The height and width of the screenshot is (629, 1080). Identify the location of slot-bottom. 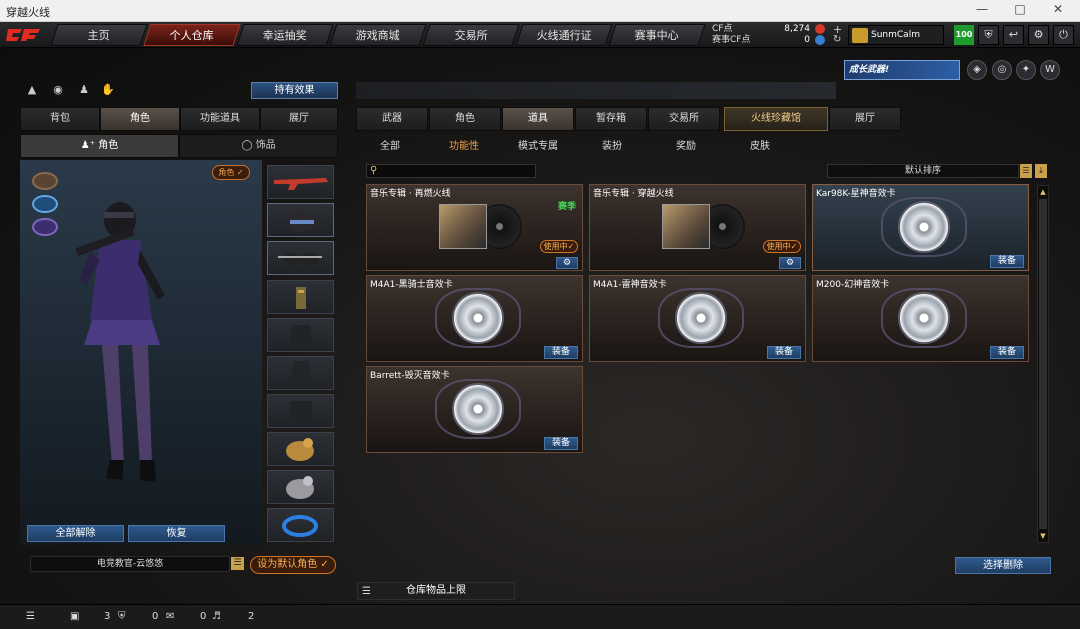
(300, 411).